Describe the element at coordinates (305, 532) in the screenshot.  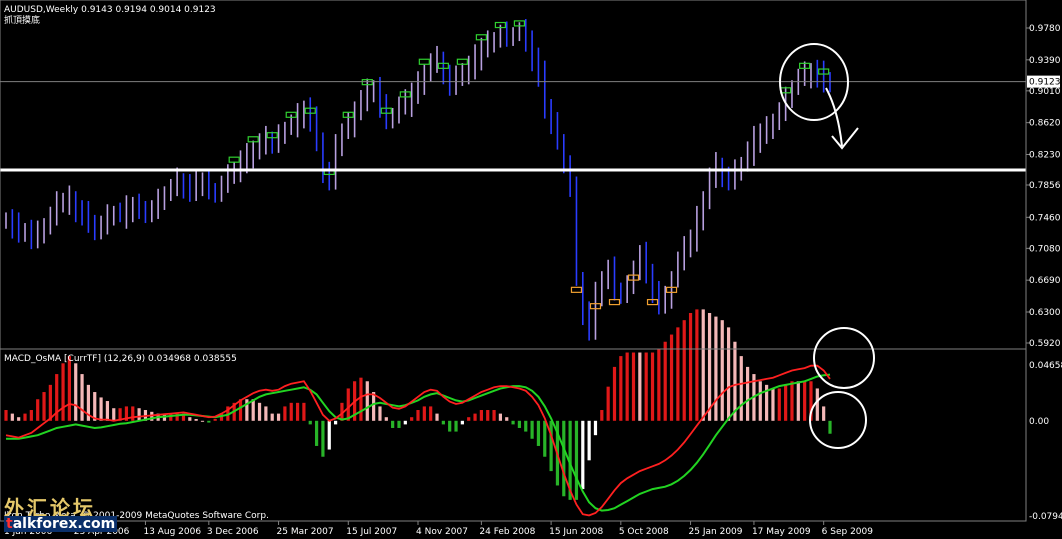
I see `x-tick-label: 25 Mar 2007` at that location.